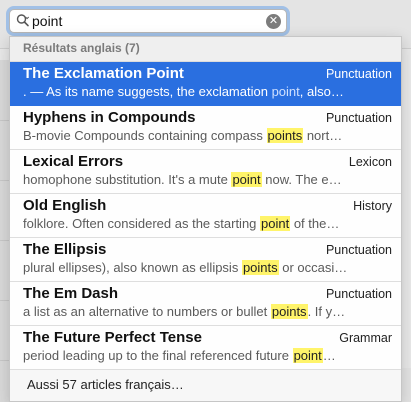  I want to click on search-icon, so click(23, 21).